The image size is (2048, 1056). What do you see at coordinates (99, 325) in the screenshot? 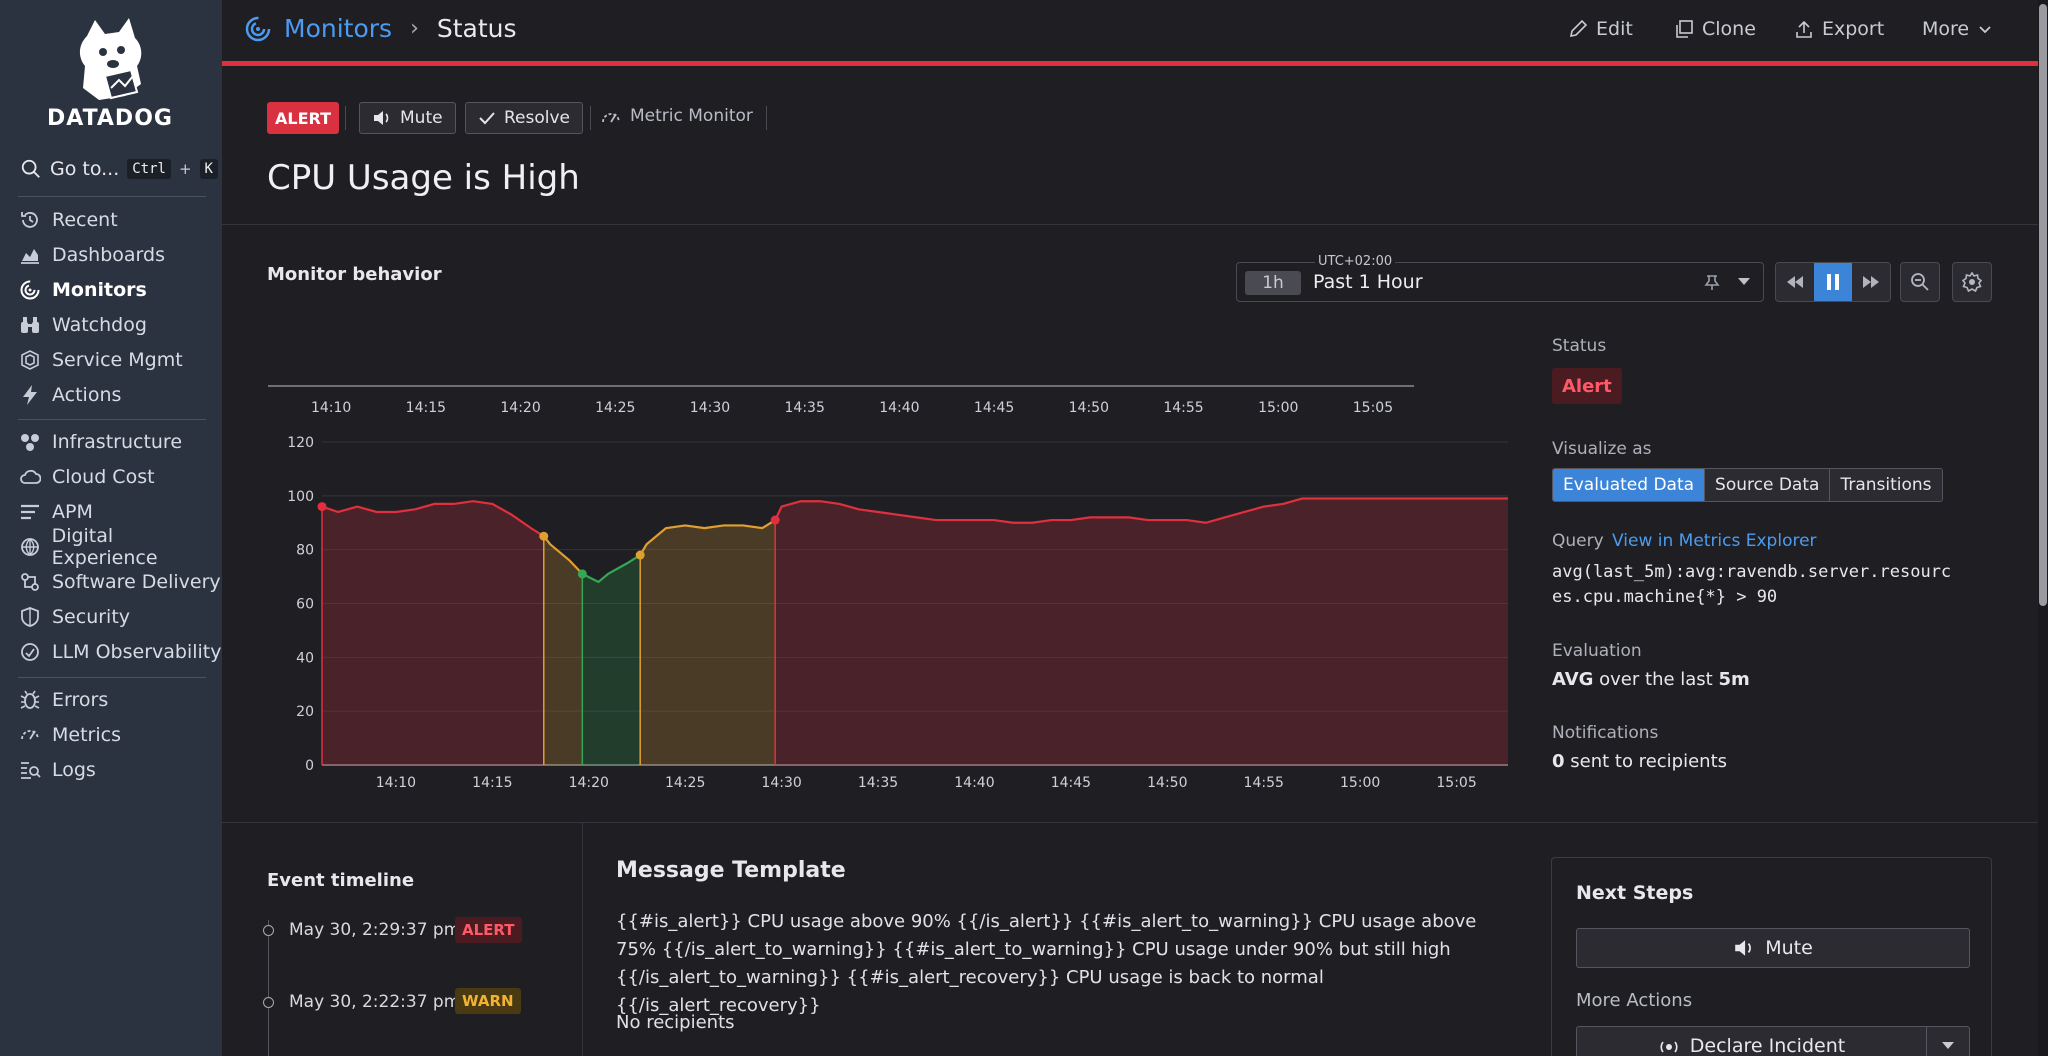
I see `sidebar-item-label: Watchdog` at bounding box center [99, 325].